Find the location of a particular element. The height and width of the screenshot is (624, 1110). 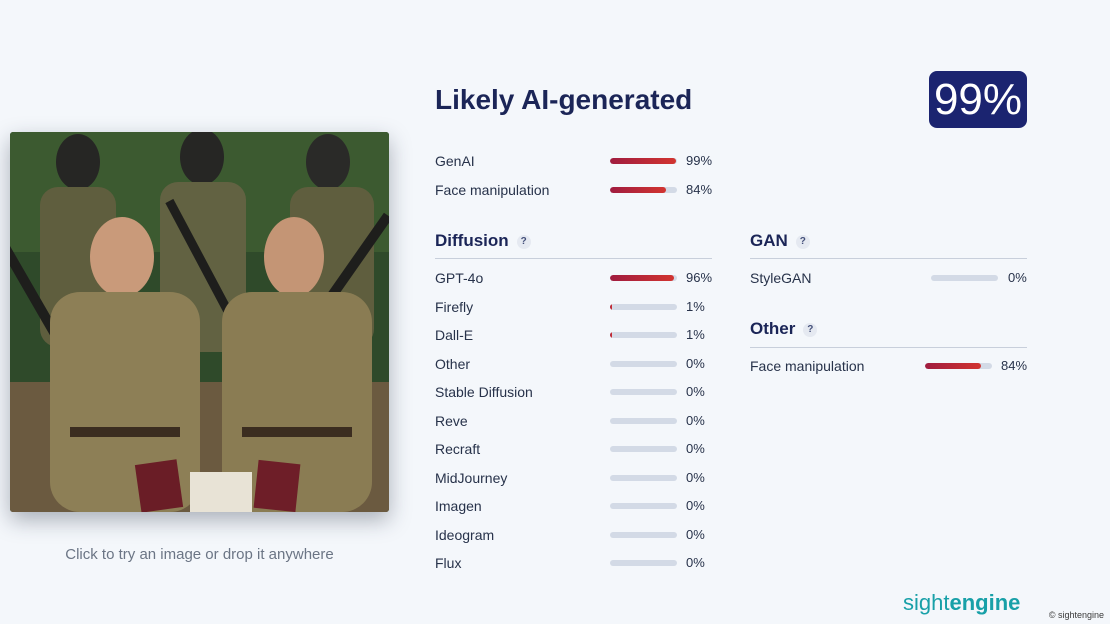

diffusion-divider is located at coordinates (573, 258).